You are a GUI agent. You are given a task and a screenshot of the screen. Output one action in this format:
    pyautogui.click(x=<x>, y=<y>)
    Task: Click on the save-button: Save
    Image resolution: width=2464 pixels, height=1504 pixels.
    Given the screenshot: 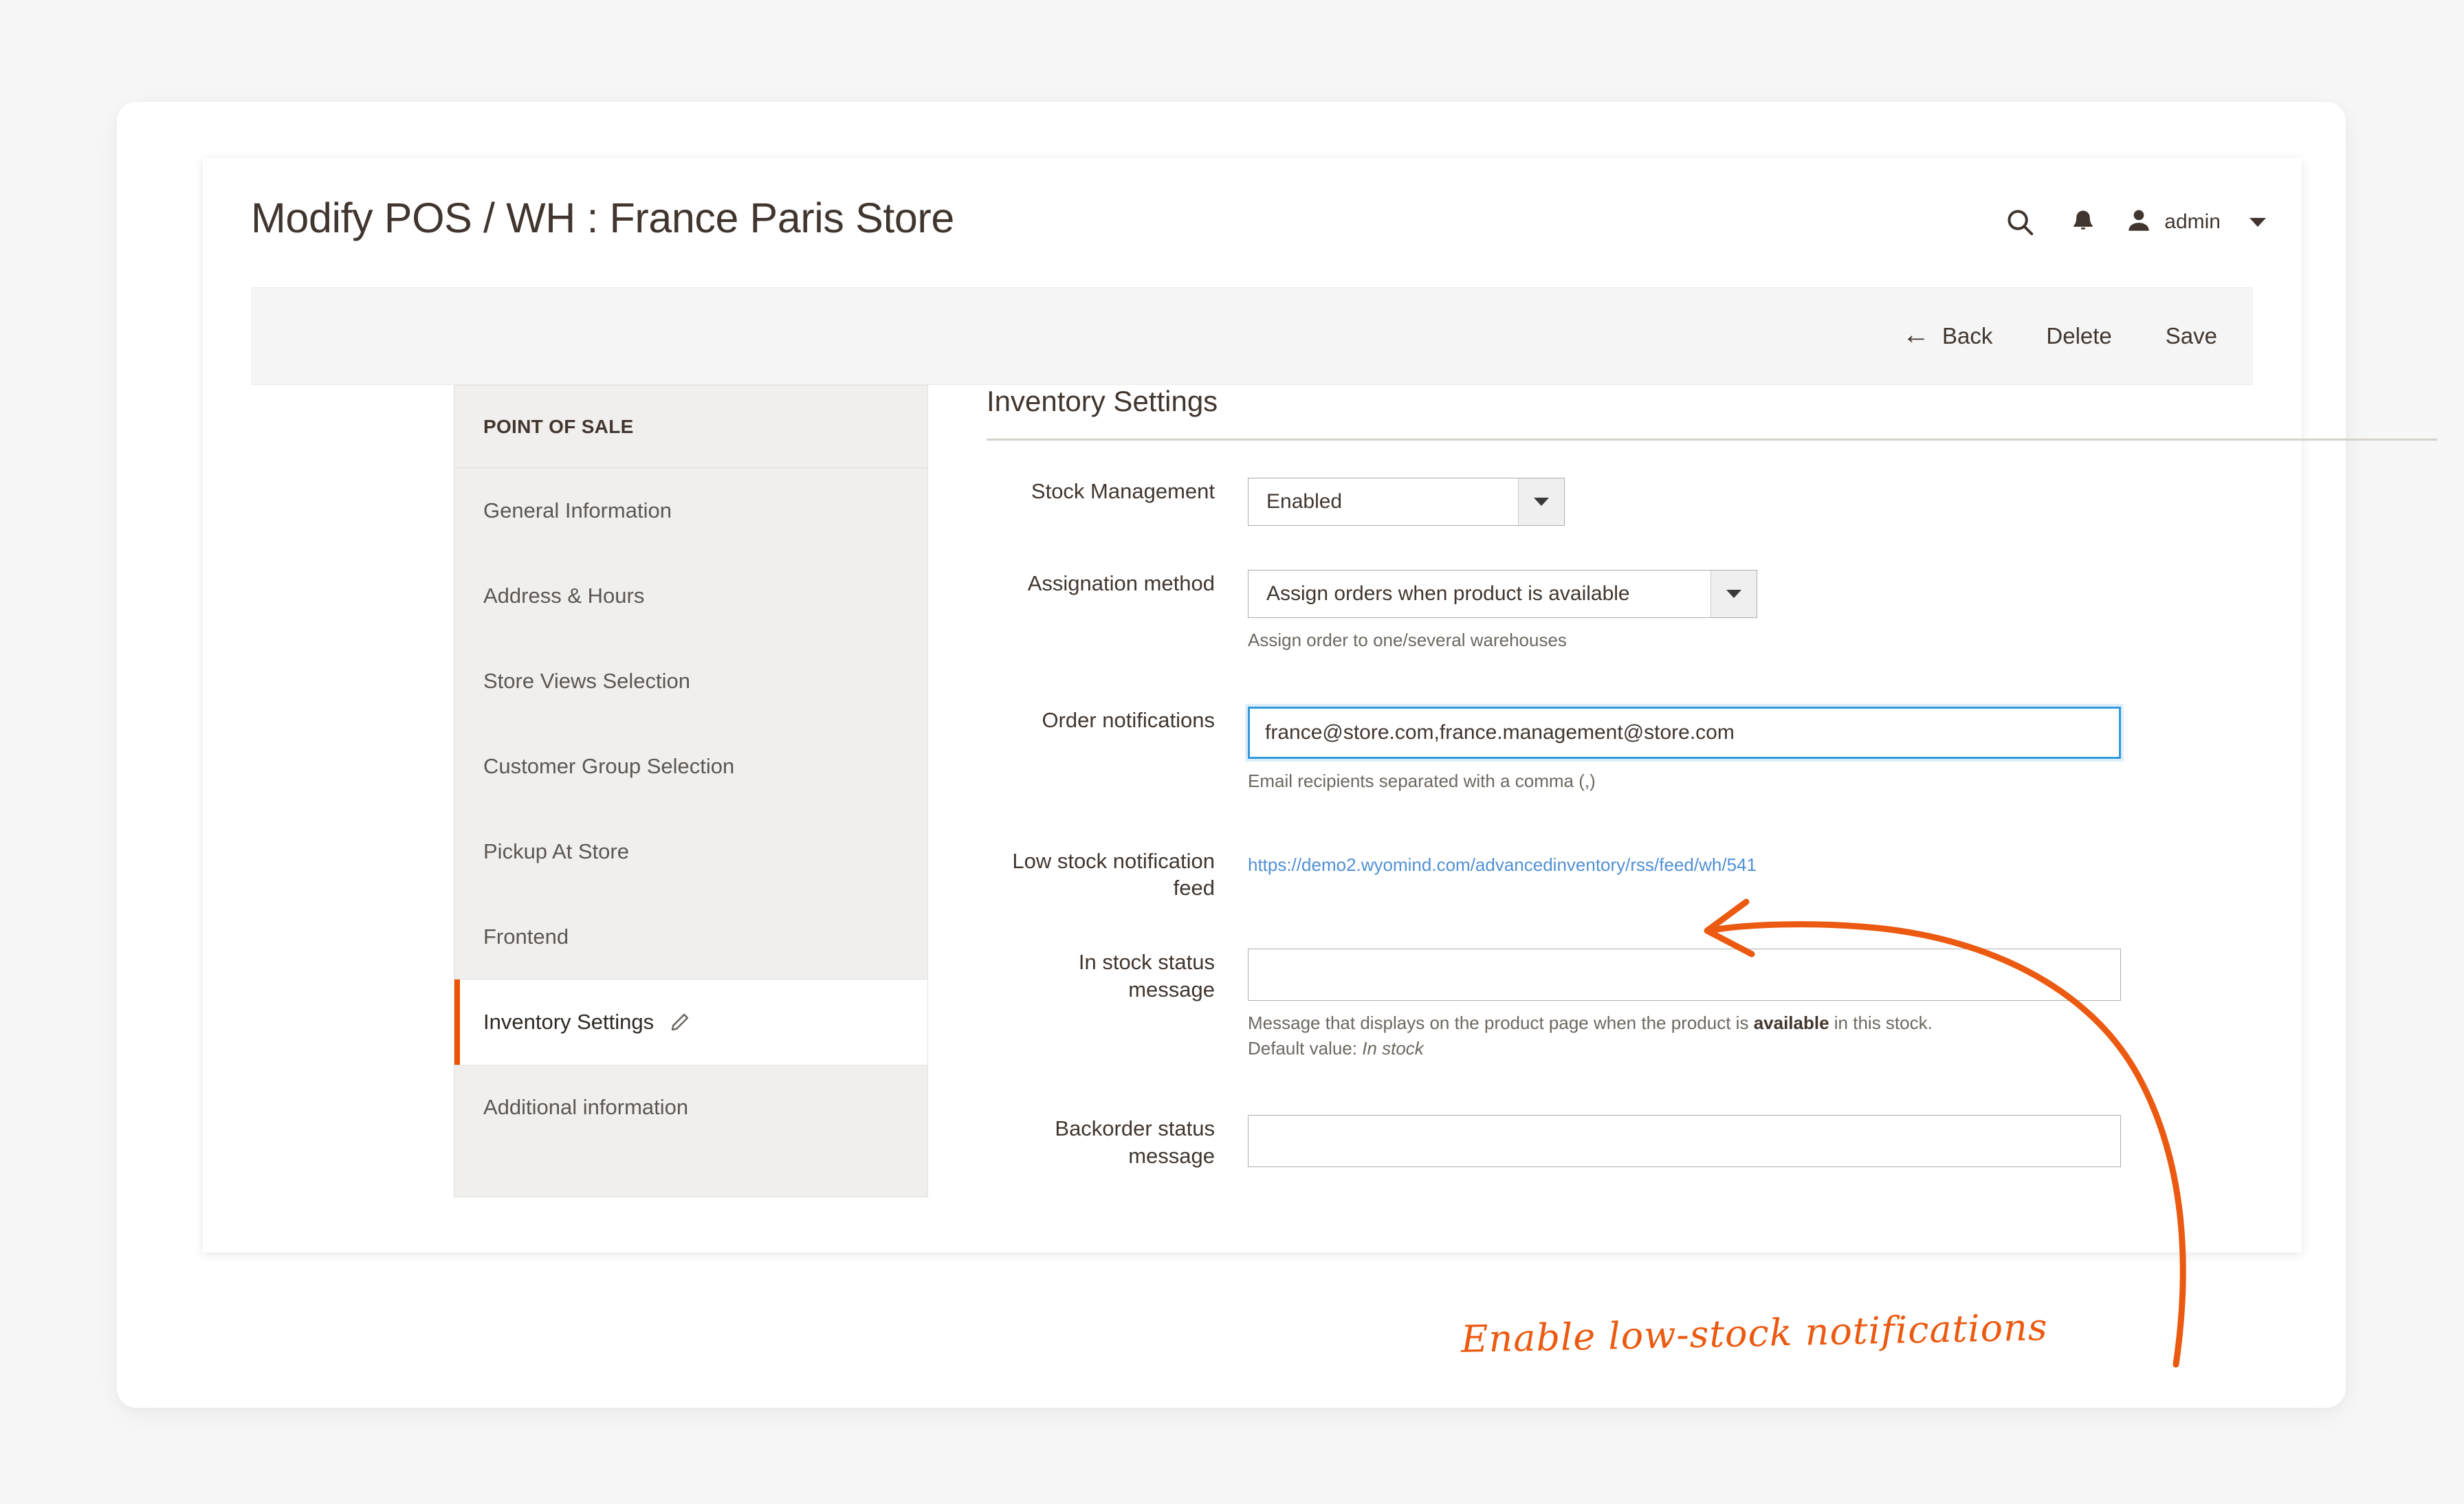 What is the action you would take?
    pyautogui.click(x=2191, y=336)
    